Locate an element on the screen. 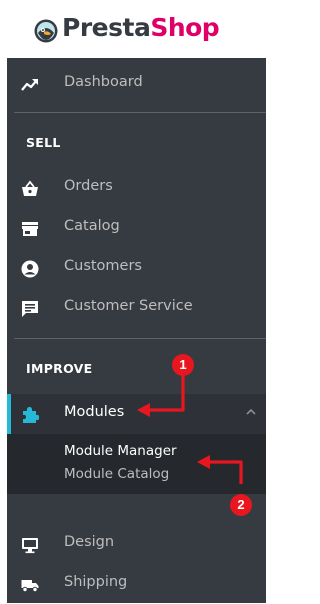 The height and width of the screenshot is (604, 320). puzzle-piece-icon is located at coordinates (31, 415).